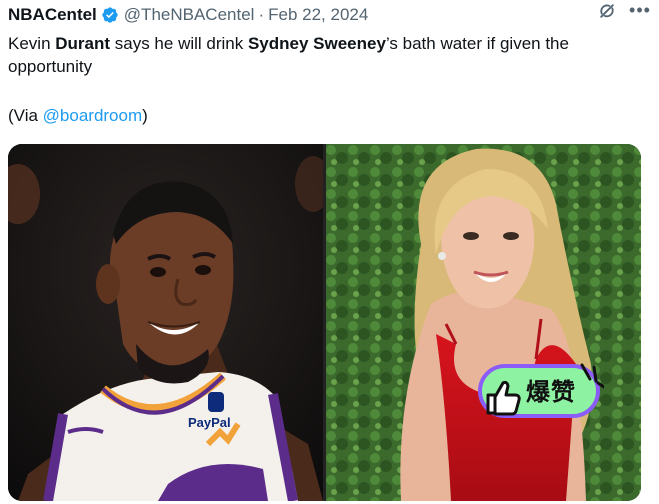 The height and width of the screenshot is (504, 659). I want to click on grok-icon, so click(607, 11).